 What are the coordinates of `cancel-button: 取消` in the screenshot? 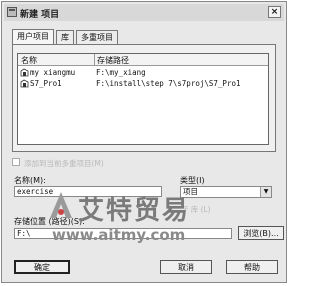 It's located at (186, 267).